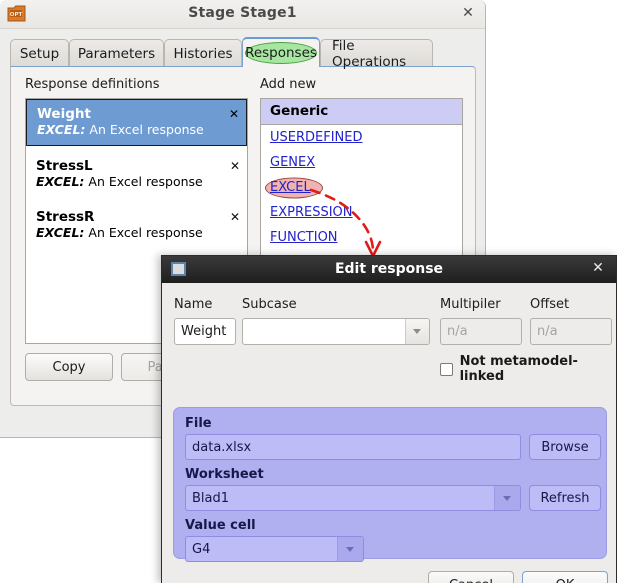 The image size is (617, 583). Describe the element at coordinates (565, 498) in the screenshot. I see `refresh-button: Refresh` at that location.